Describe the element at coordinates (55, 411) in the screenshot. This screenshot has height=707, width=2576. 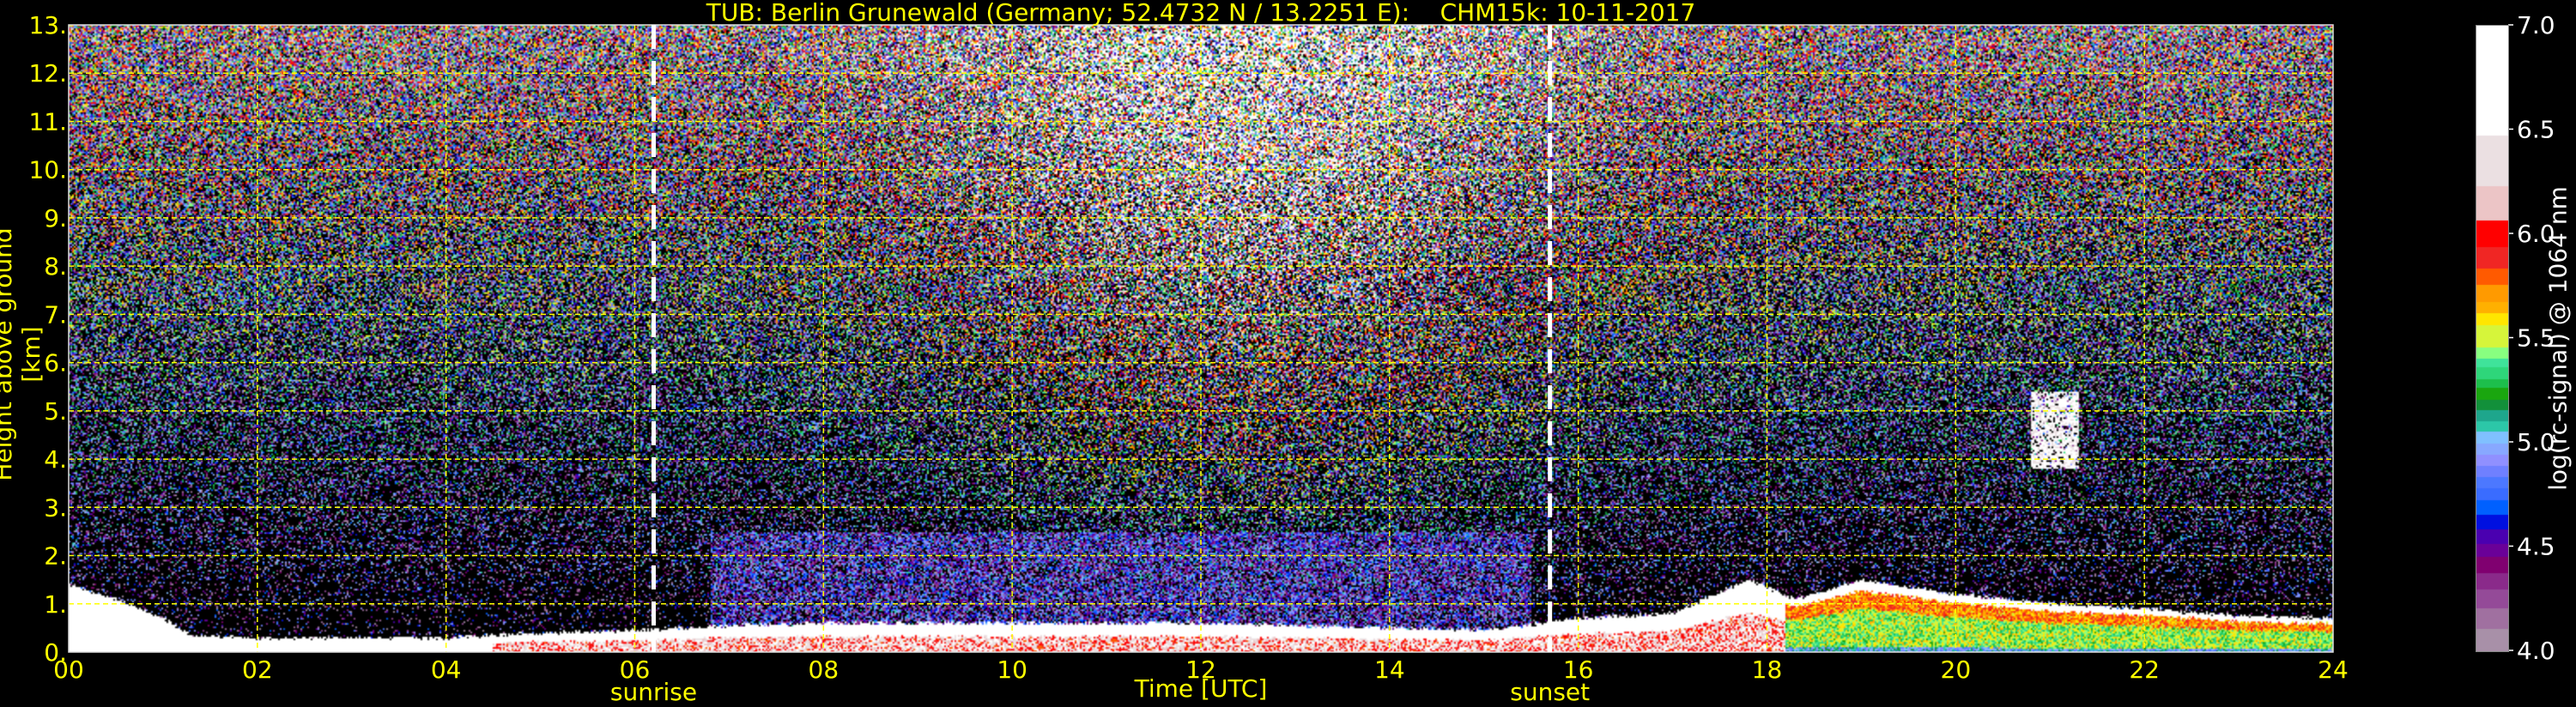
I see `y-tick-label: 5.` at that location.